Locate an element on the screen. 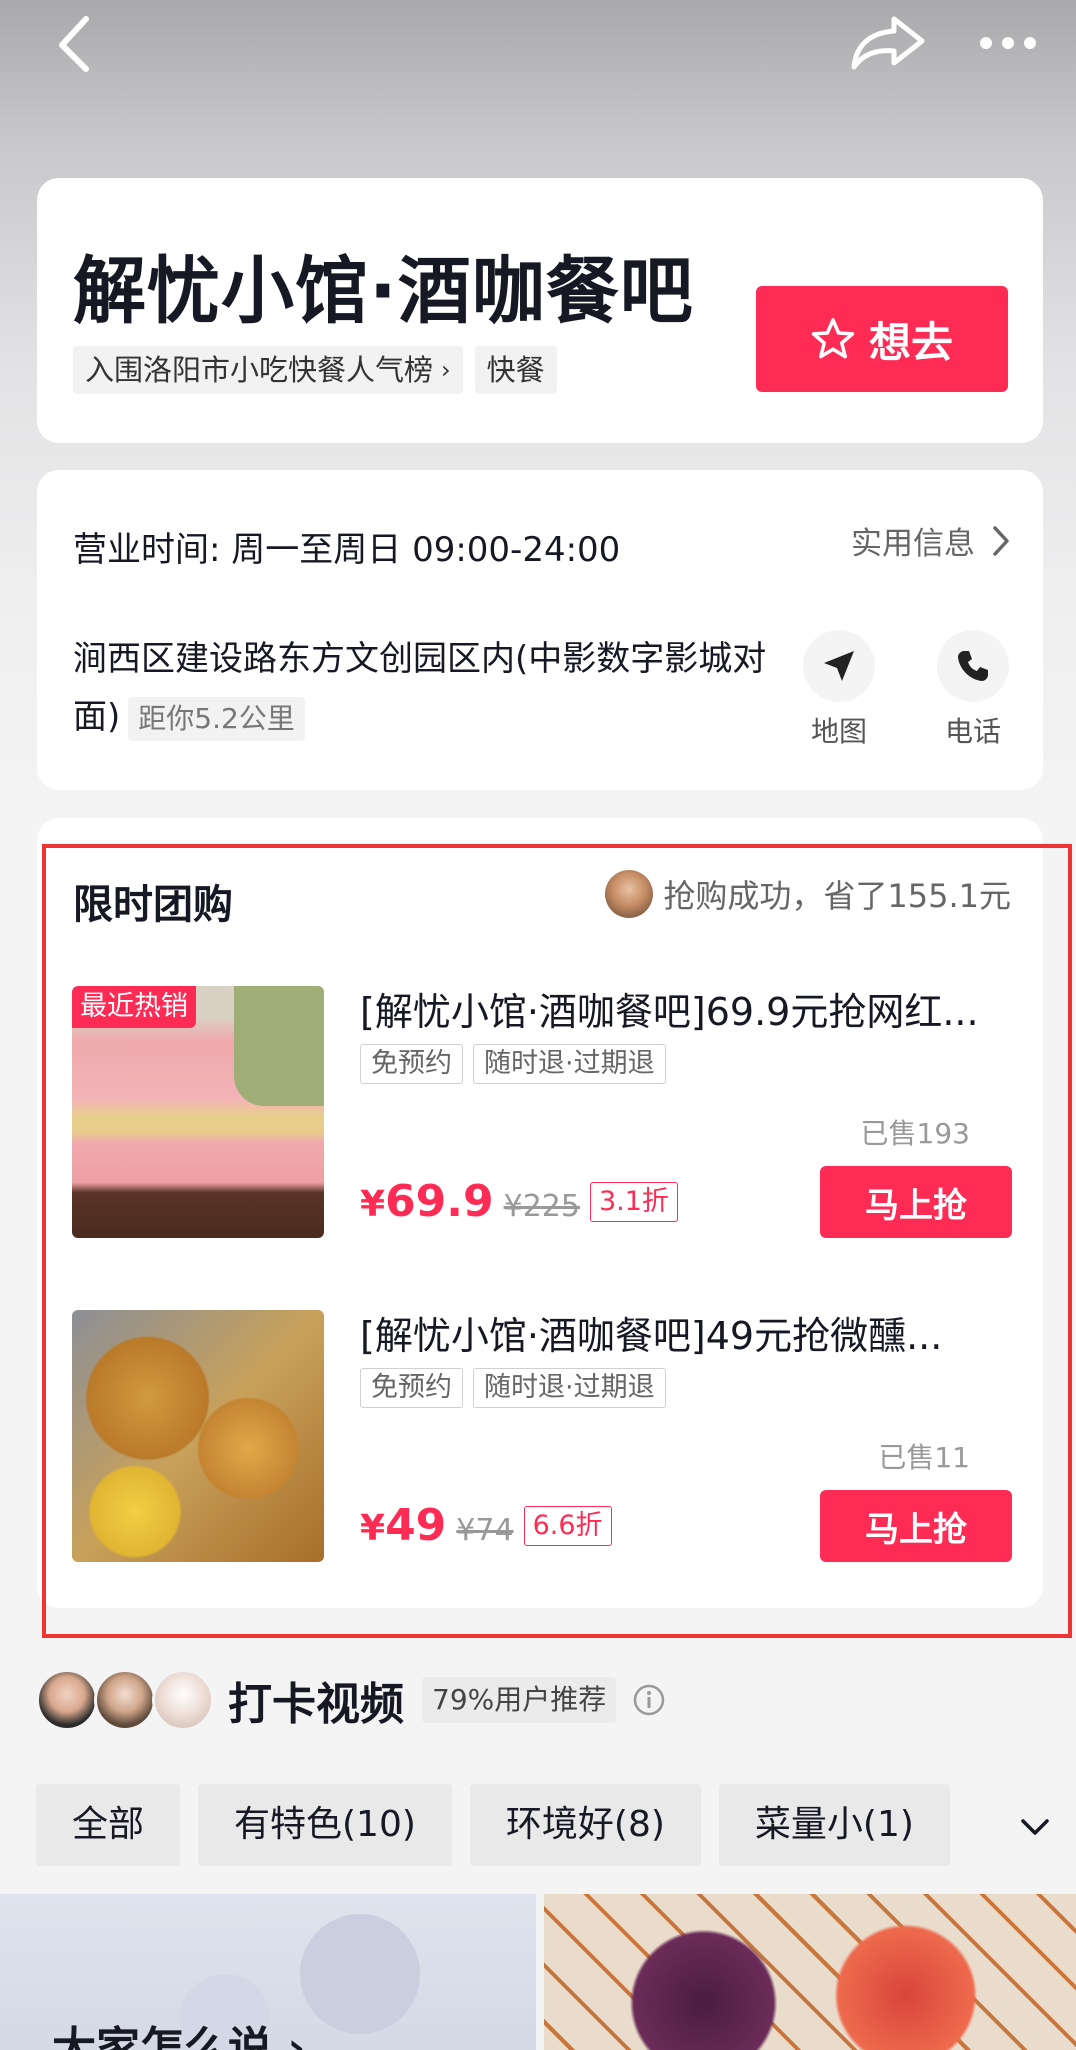 This screenshot has height=2050, width=1076. everyone-says-title: 大家怎么说 › is located at coordinates (179, 2036).